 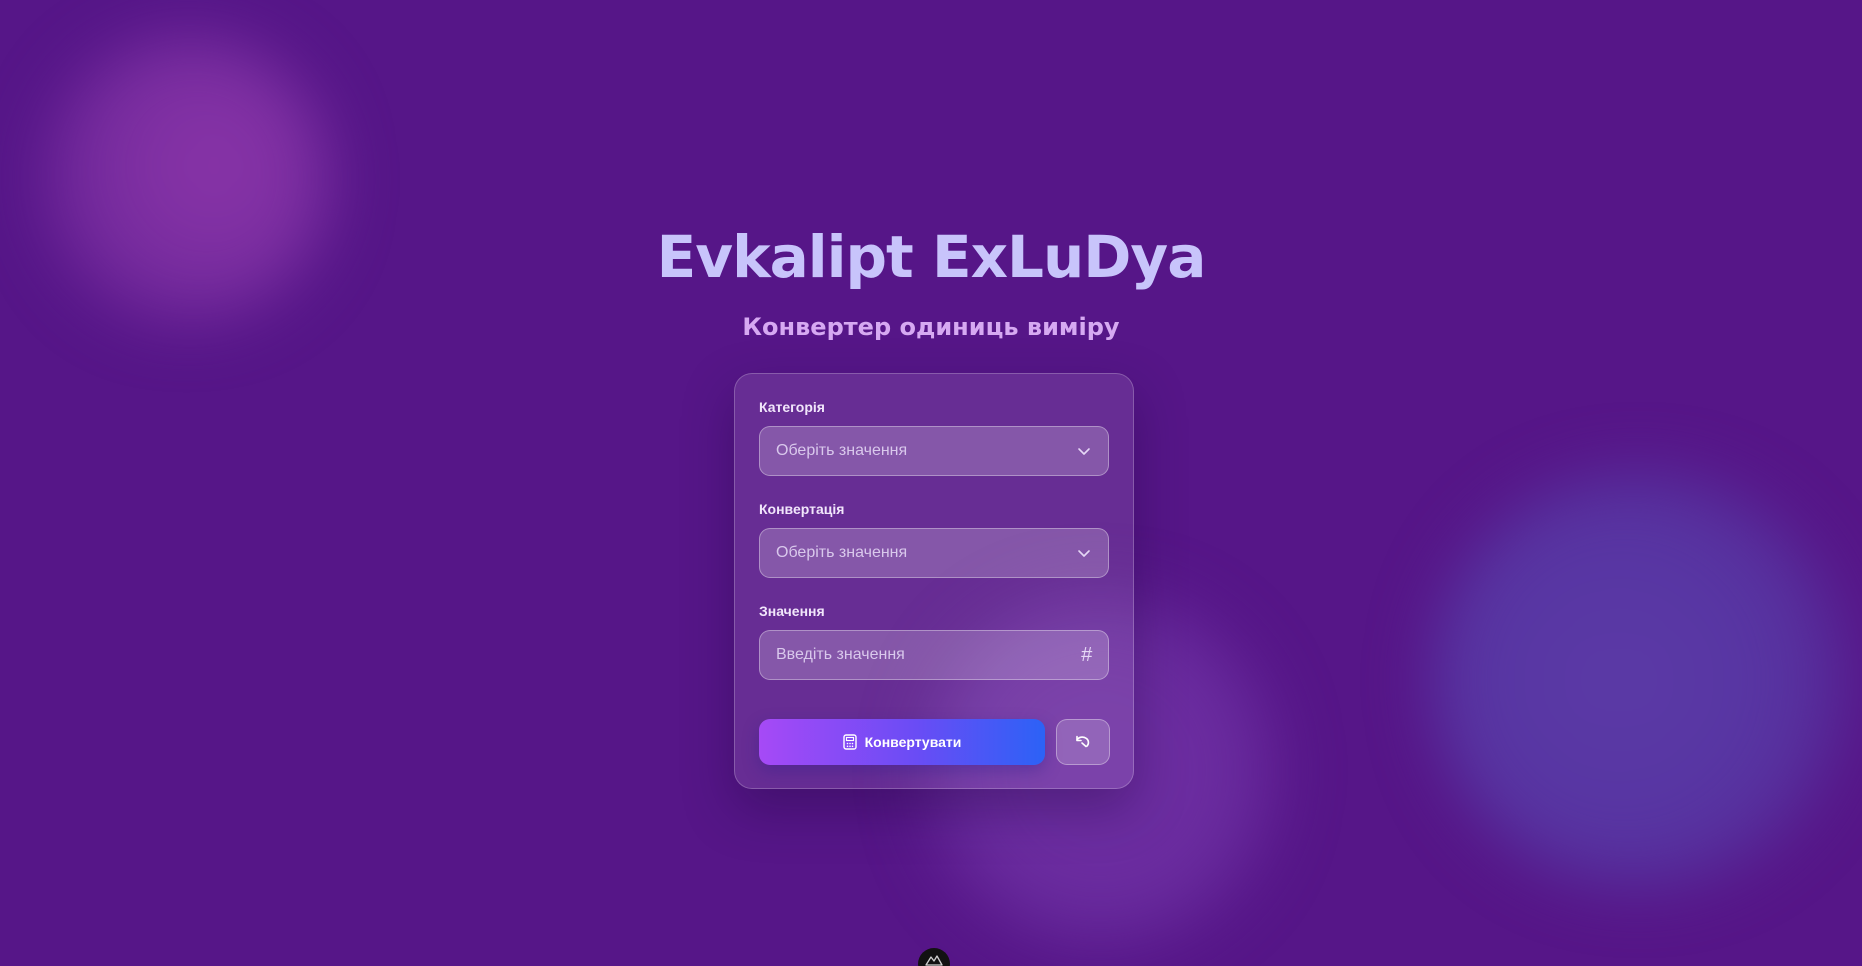 What do you see at coordinates (802, 509) in the screenshot?
I see `conversion-label: Конвертація` at bounding box center [802, 509].